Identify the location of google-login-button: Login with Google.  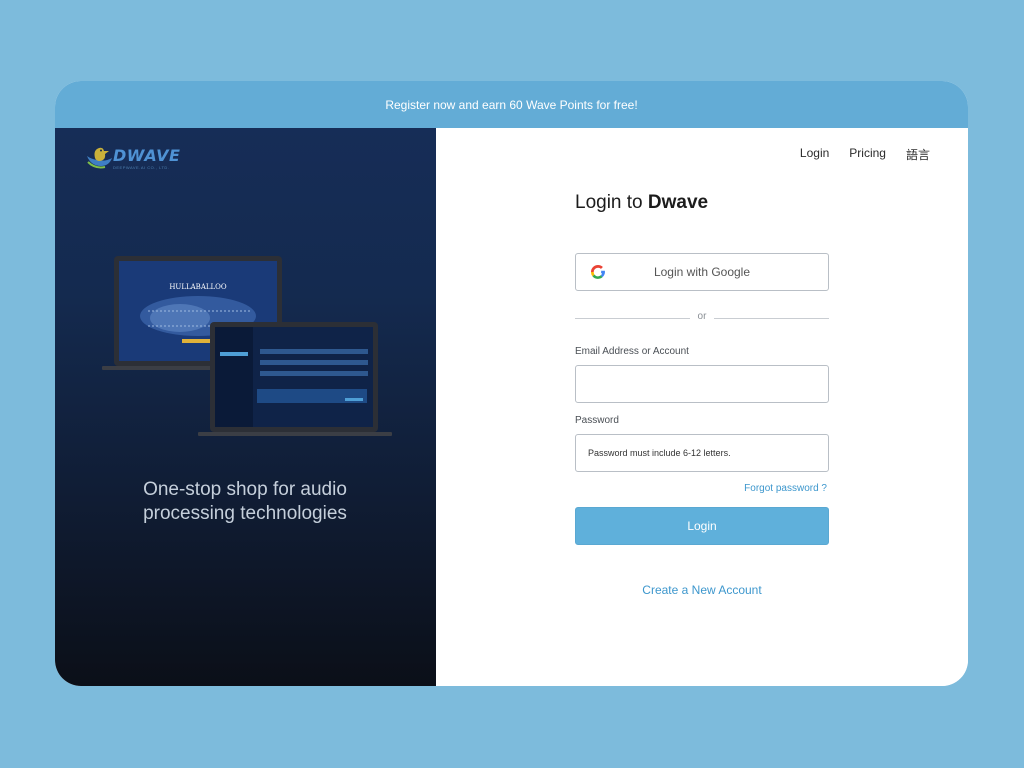
(702, 272).